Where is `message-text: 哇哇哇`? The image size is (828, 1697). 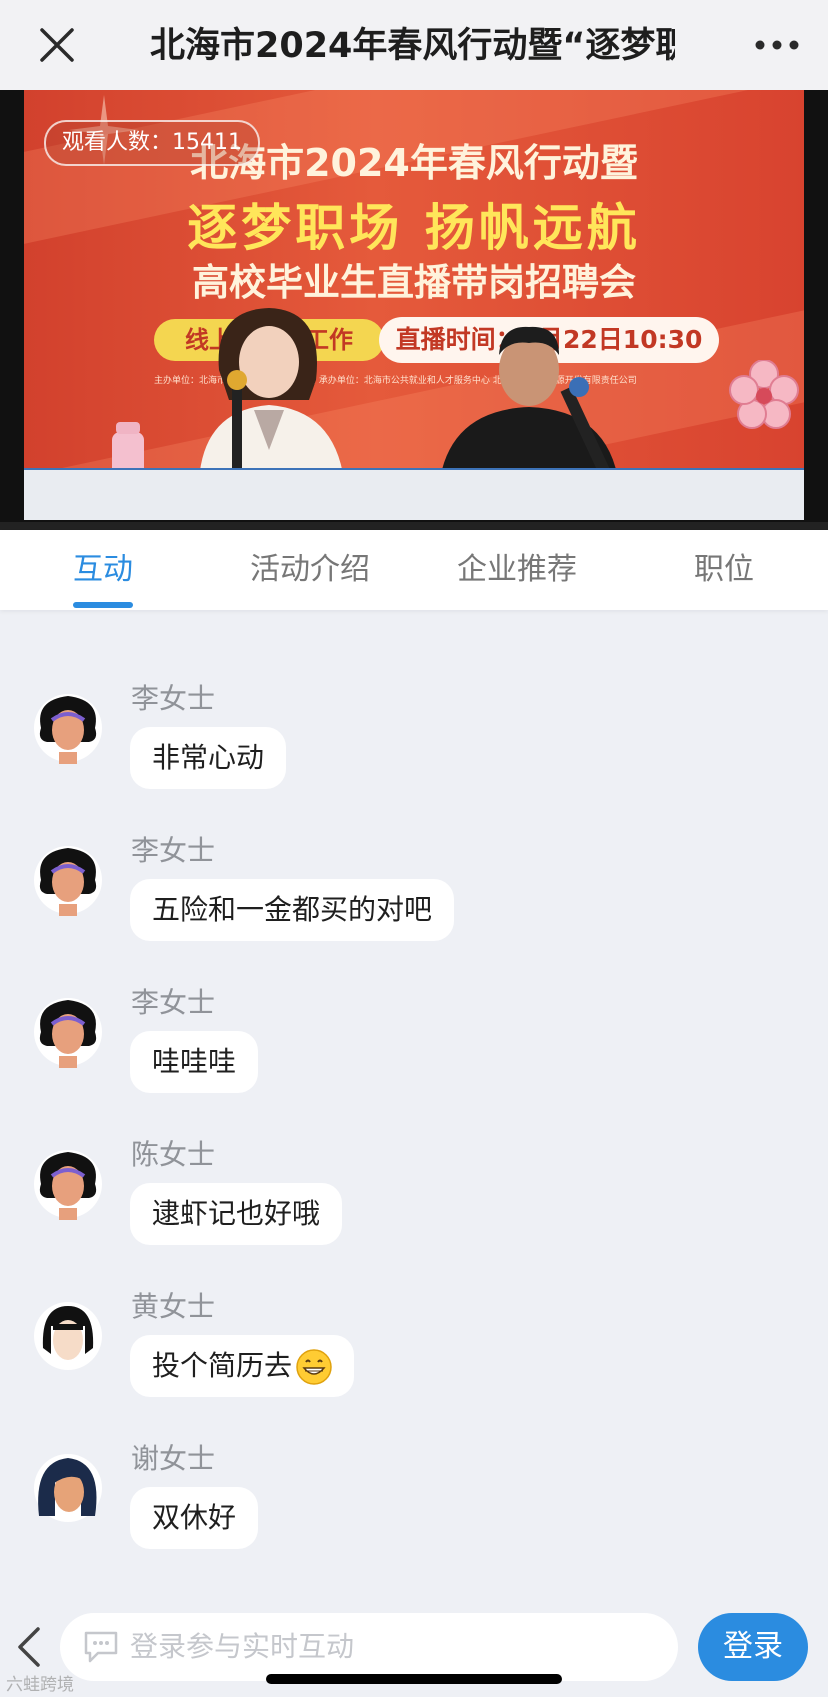
message-text: 哇哇哇 is located at coordinates (194, 1061).